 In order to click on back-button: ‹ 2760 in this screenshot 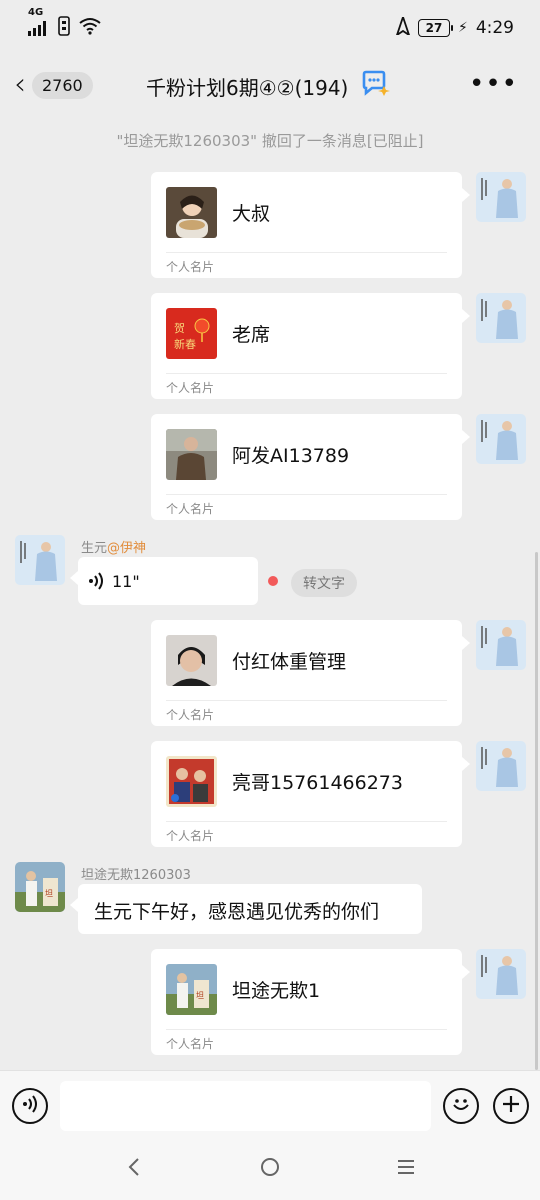, I will do `click(53, 85)`.